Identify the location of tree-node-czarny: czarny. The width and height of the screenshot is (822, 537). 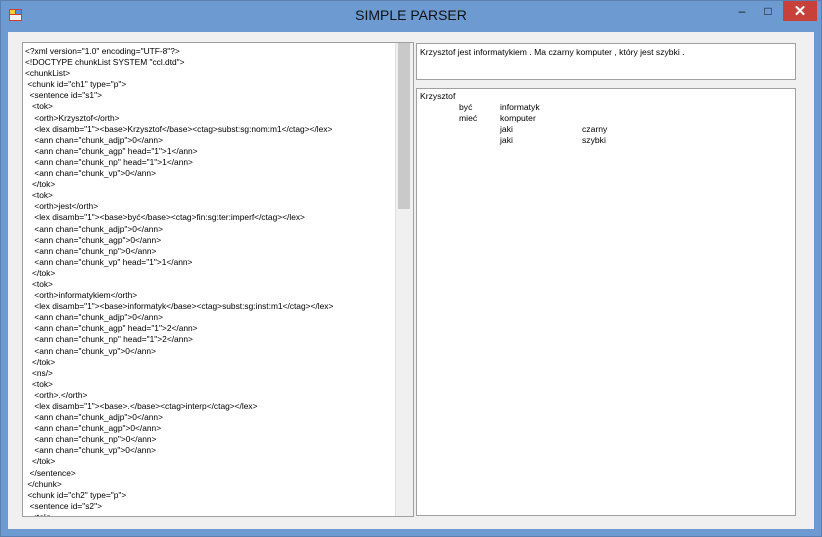
(595, 129).